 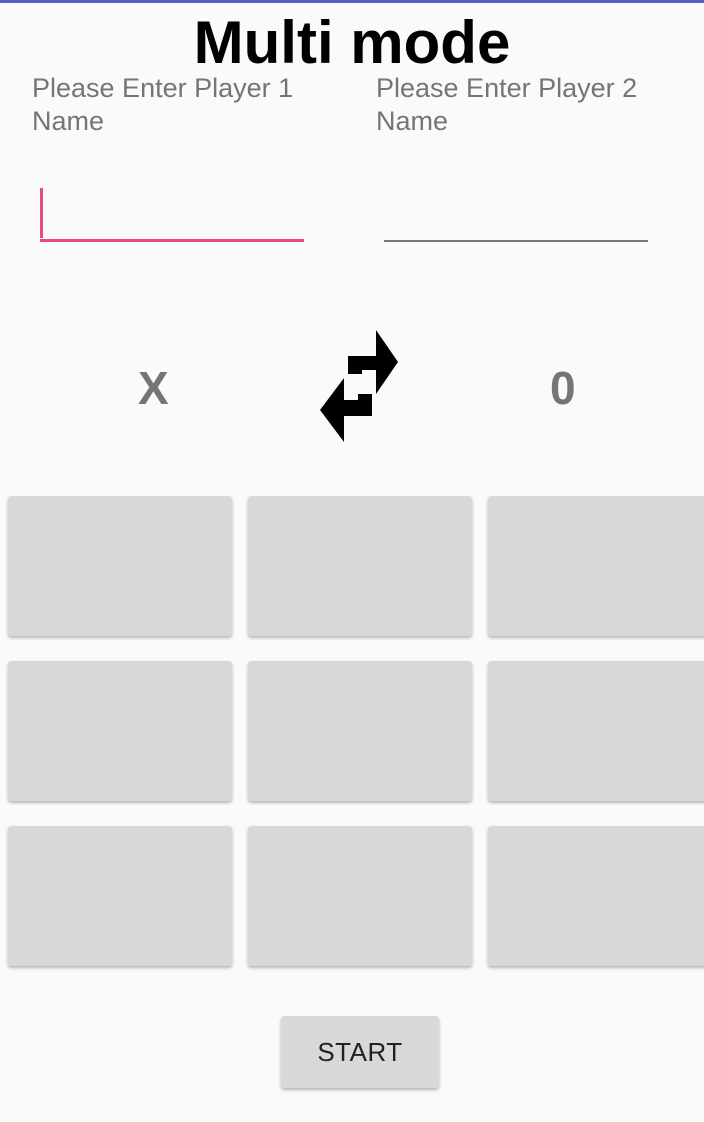 What do you see at coordinates (507, 104) in the screenshot?
I see `player2-name-label: Please Enter Player 2 Name` at bounding box center [507, 104].